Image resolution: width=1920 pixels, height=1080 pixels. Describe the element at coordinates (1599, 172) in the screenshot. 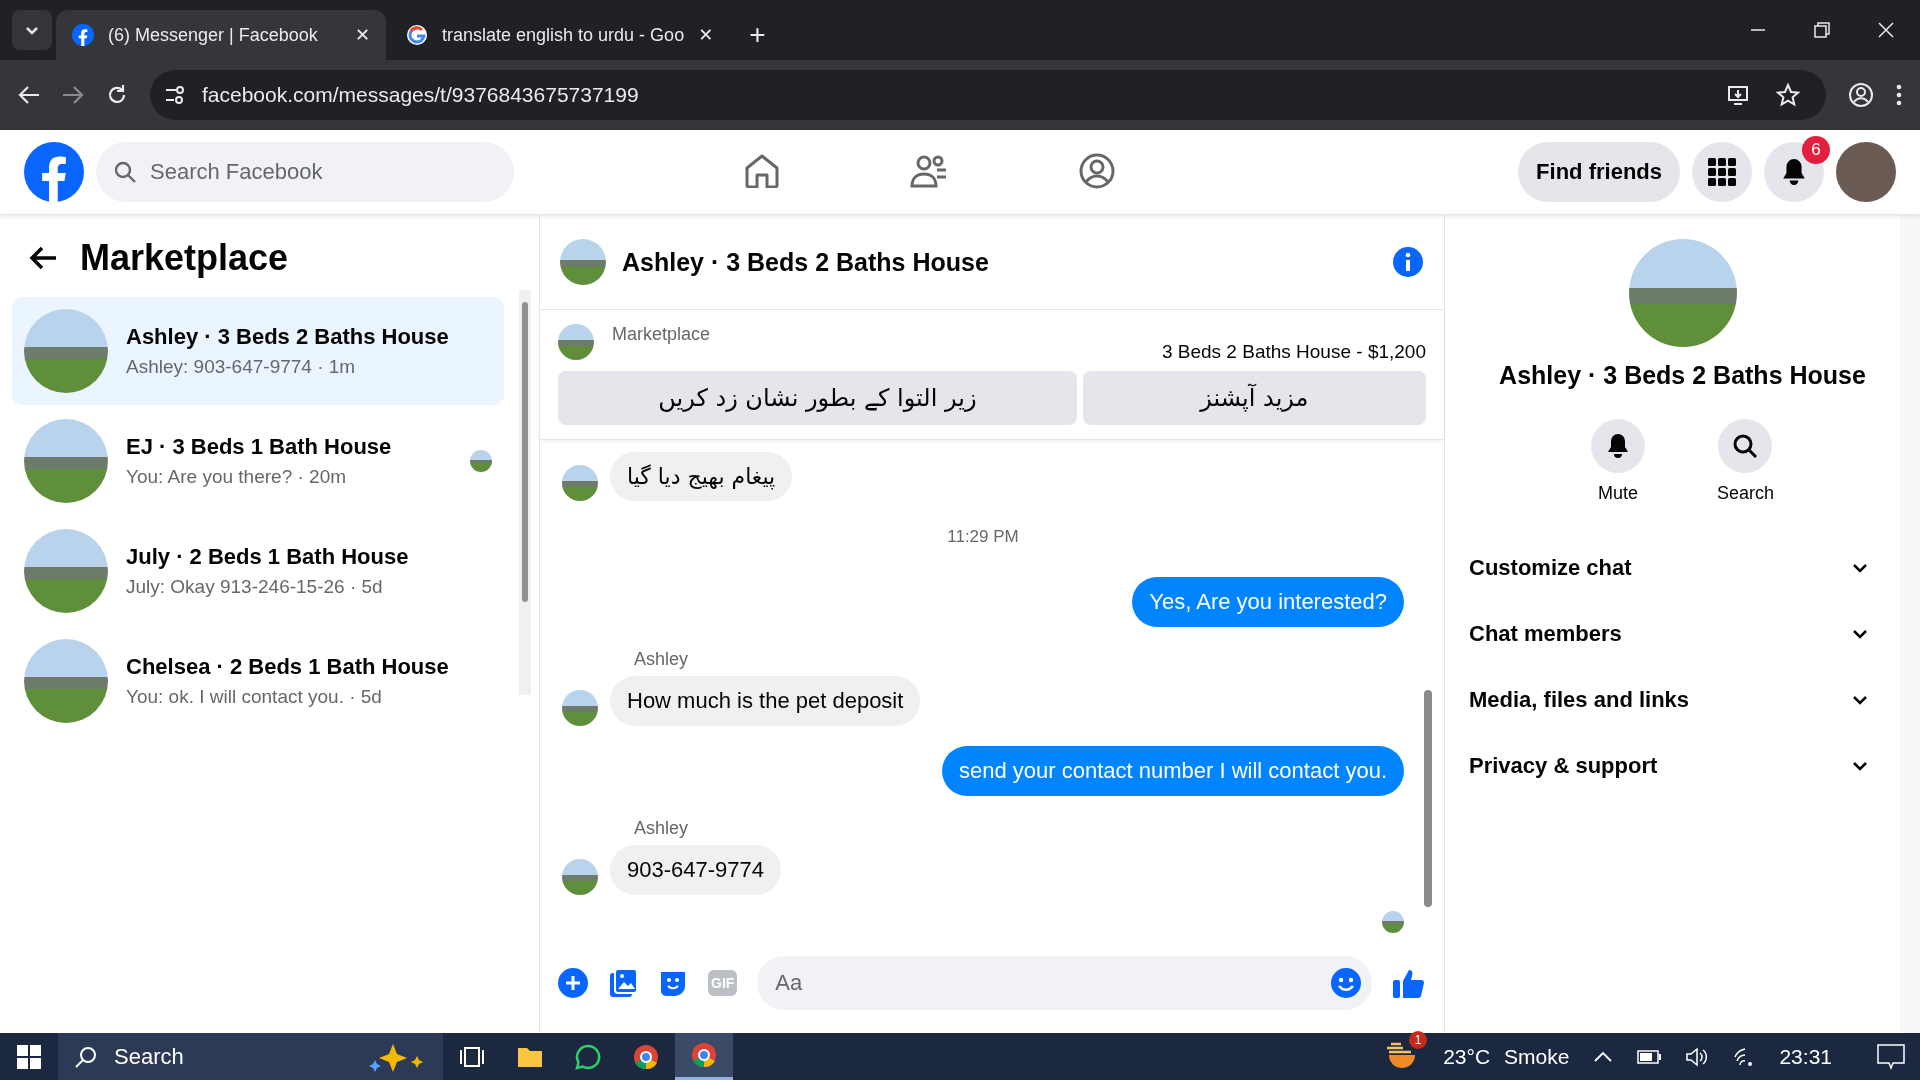

I see `find-friends-button: Find friends` at that location.